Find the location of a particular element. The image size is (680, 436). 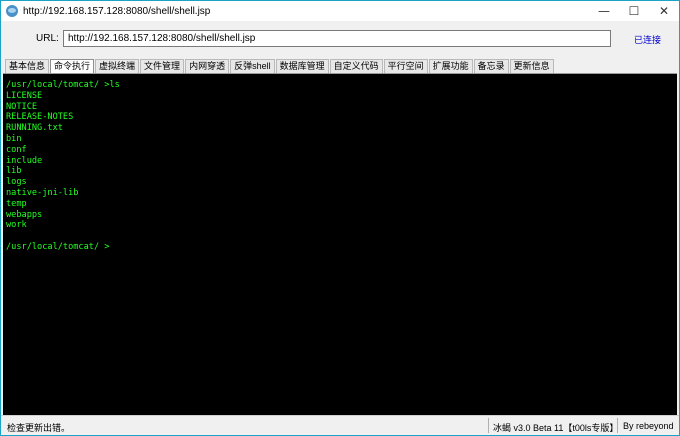

terminal-line: /usr/local/tomcat/ >ls is located at coordinates (63, 85).